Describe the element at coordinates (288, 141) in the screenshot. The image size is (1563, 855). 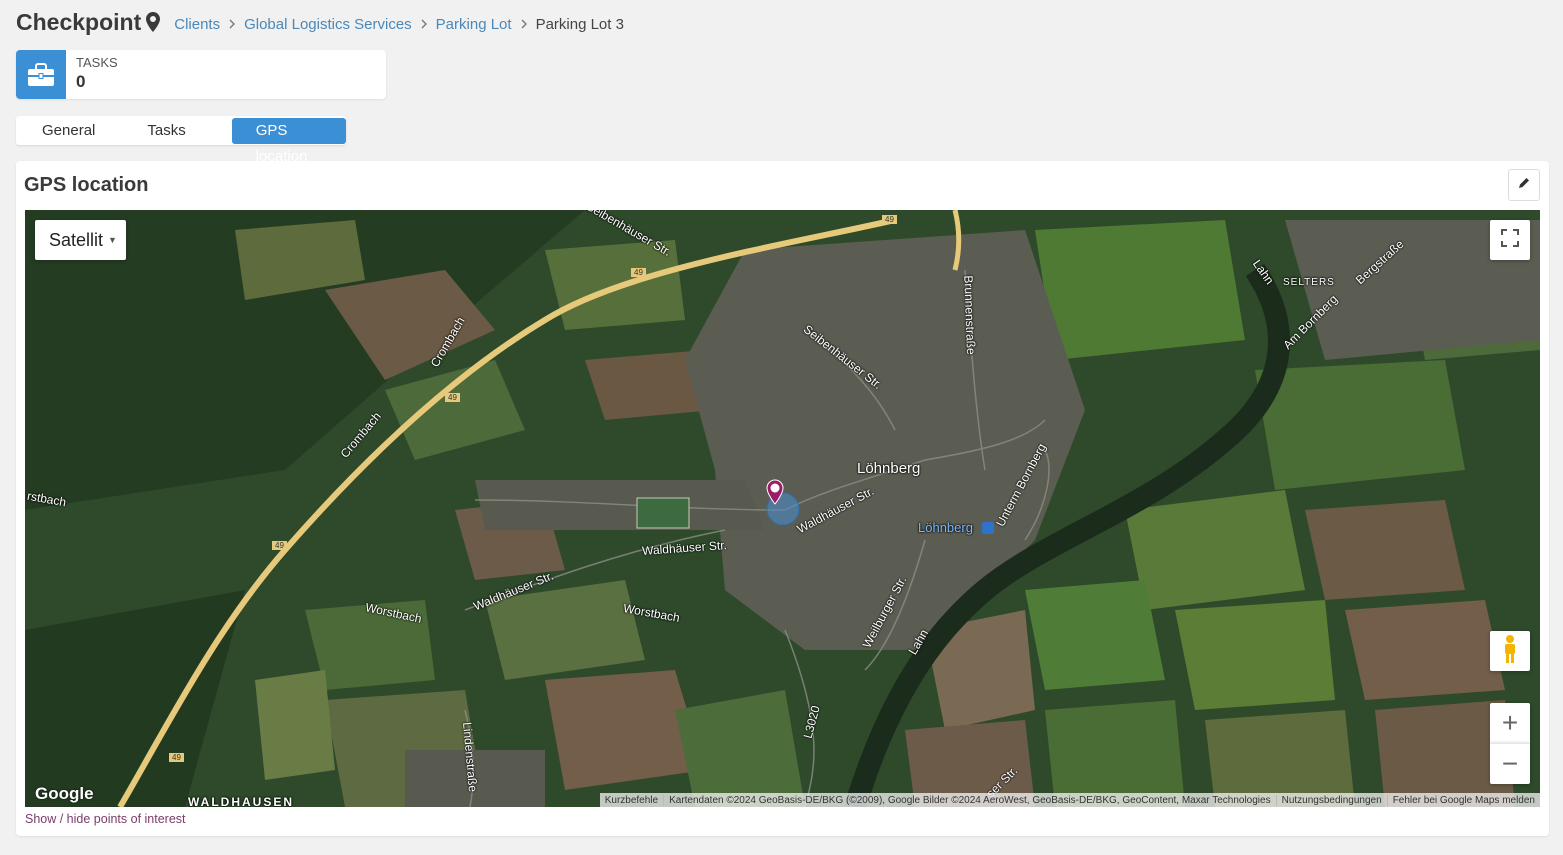
I see `tab-gps-location: GPS location` at that location.